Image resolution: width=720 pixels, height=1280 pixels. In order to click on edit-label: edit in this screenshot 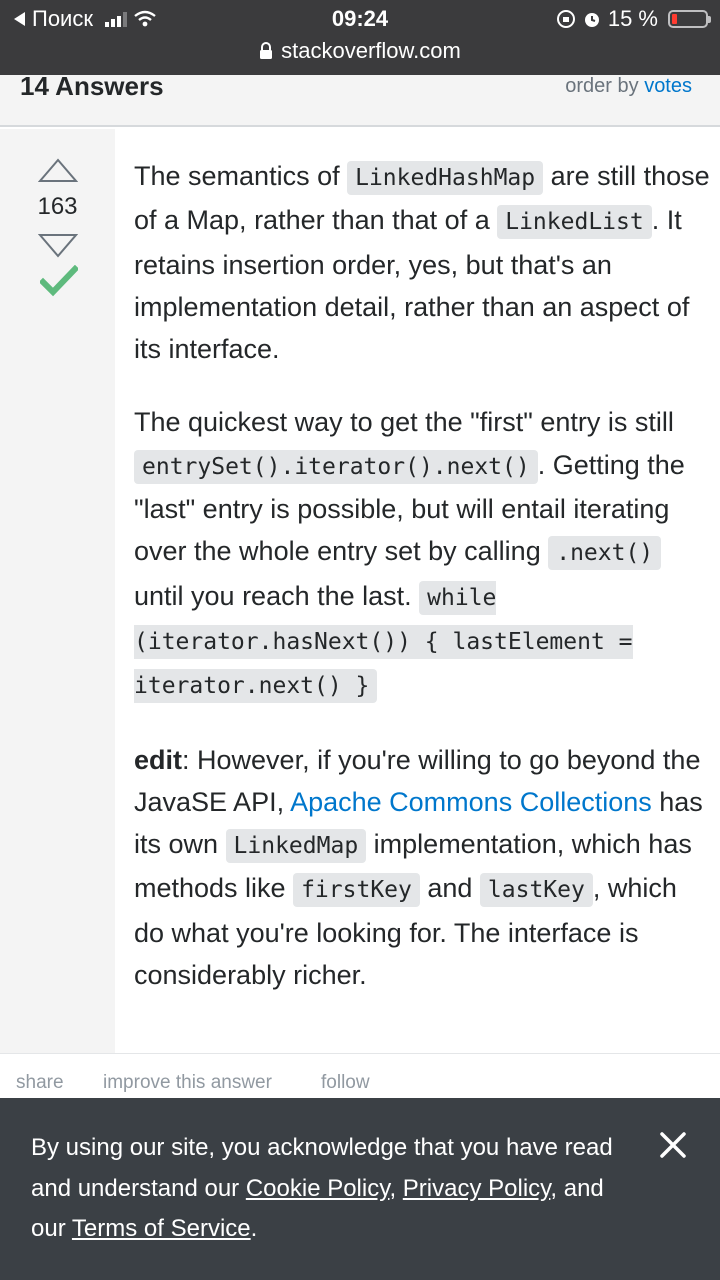, I will do `click(158, 759)`.